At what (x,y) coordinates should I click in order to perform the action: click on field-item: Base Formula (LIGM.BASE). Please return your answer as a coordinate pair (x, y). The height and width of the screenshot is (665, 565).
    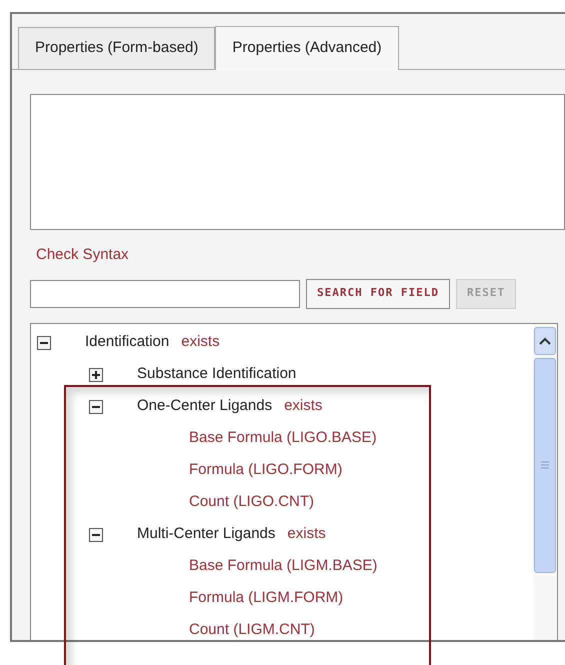
    Looking at the image, I should click on (283, 566).